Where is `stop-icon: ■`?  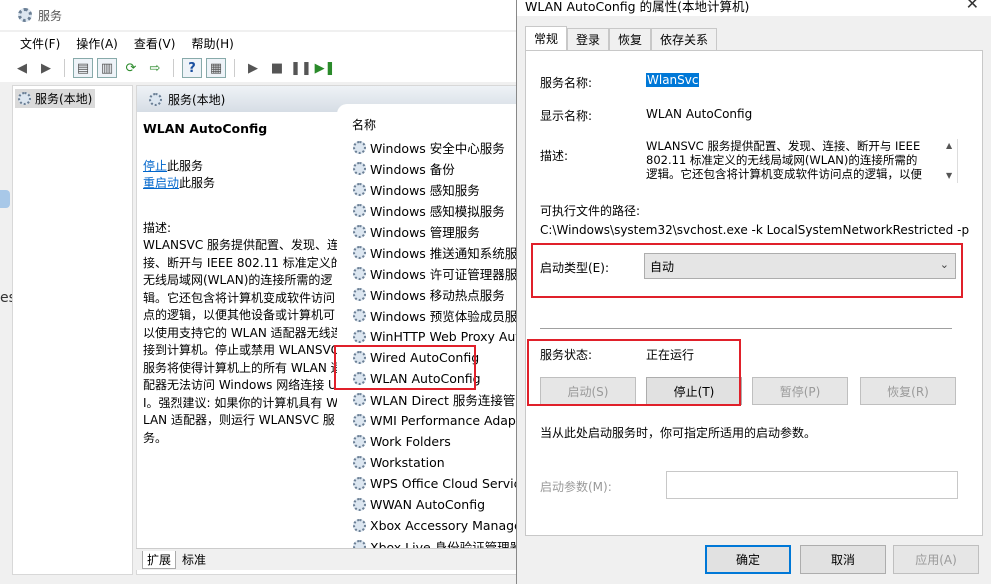
stop-icon: ■ is located at coordinates (277, 68).